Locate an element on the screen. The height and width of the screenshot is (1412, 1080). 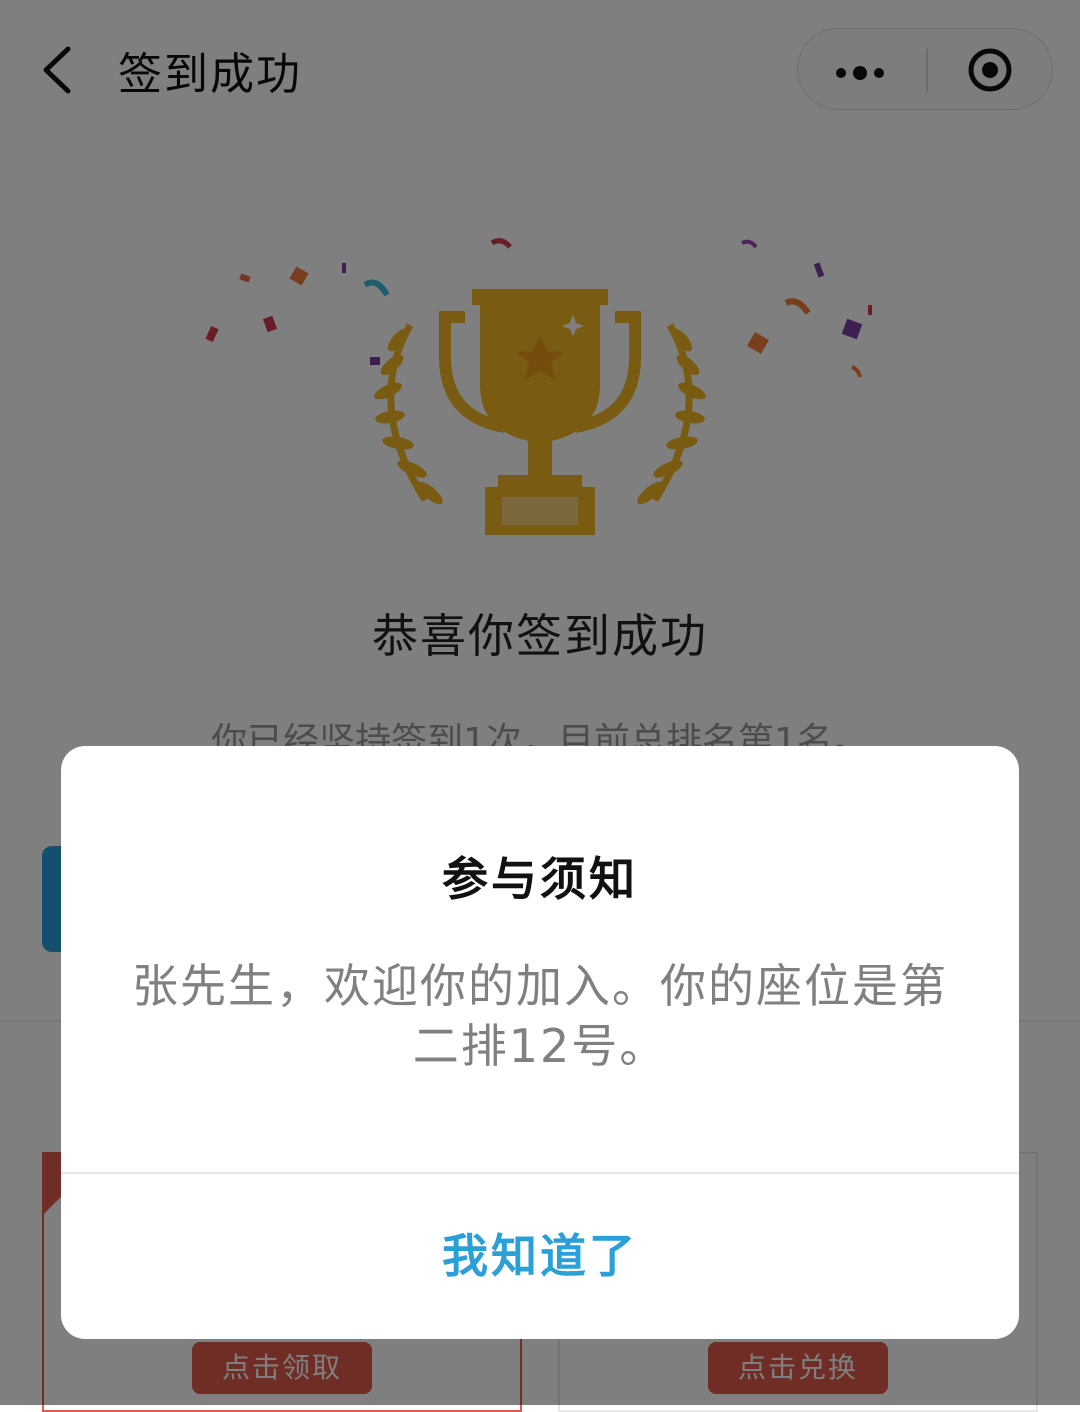
dialog-content: 张先生，欢迎你的加入。你的座位是第二排12号。 is located at coordinates (540, 1016).